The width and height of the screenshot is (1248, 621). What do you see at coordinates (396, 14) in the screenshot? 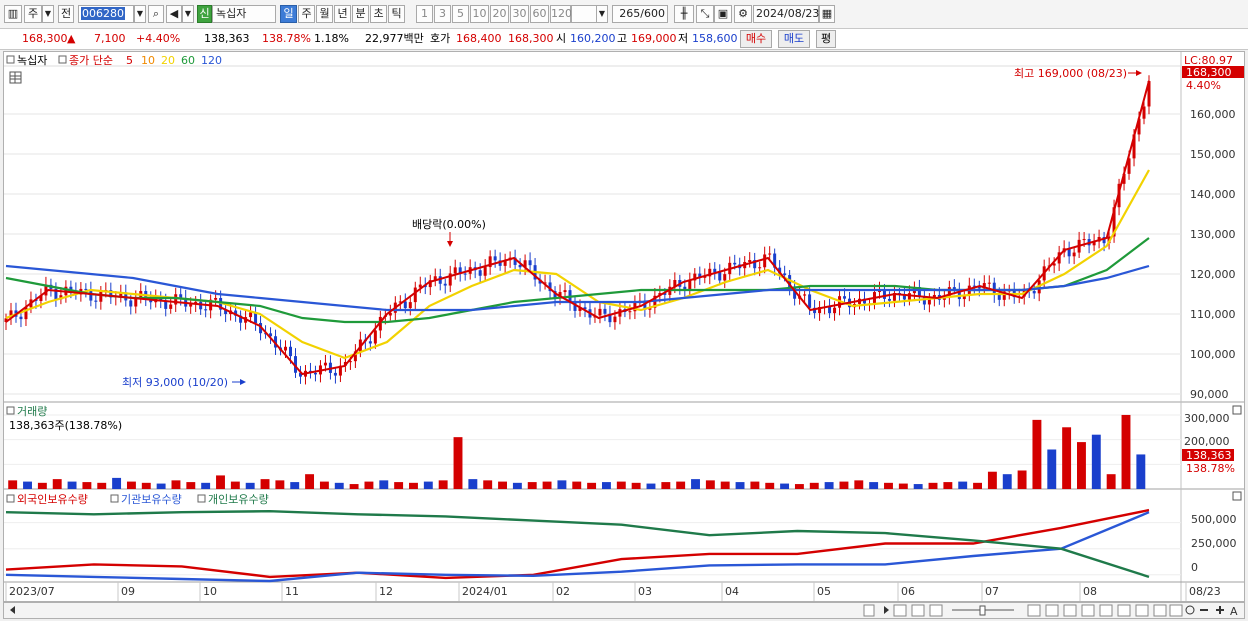
I see `period-tab: 틱` at bounding box center [396, 14].